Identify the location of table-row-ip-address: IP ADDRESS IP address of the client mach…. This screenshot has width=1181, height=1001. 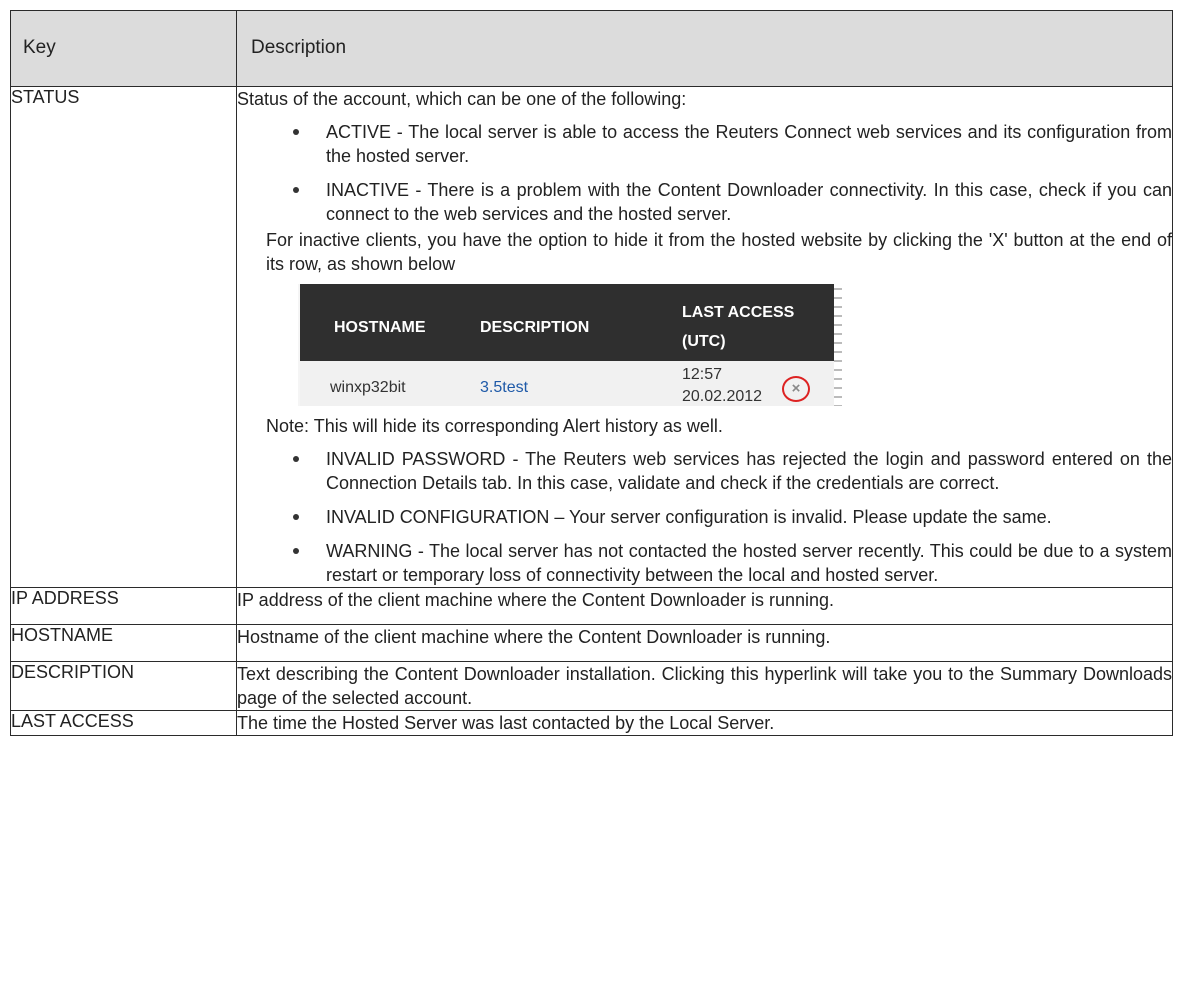
(591, 606).